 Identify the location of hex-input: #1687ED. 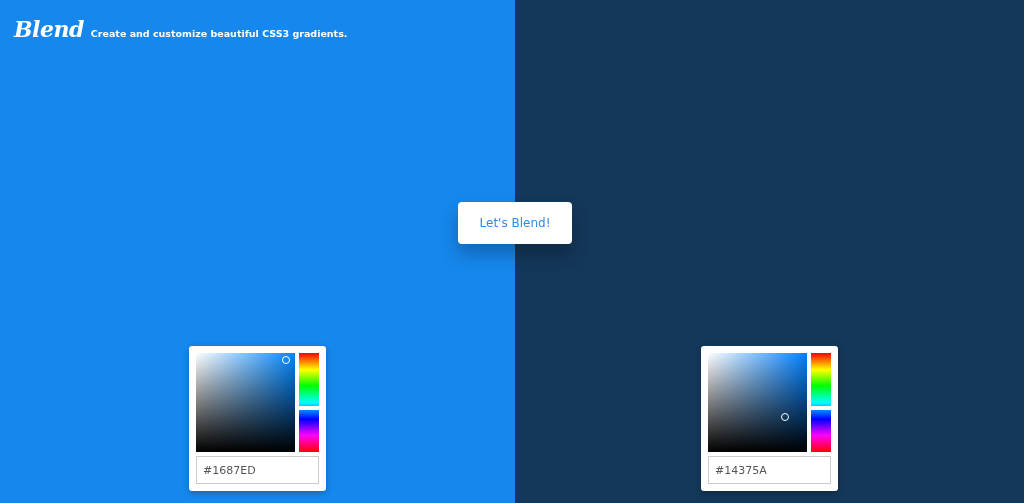
(257, 470).